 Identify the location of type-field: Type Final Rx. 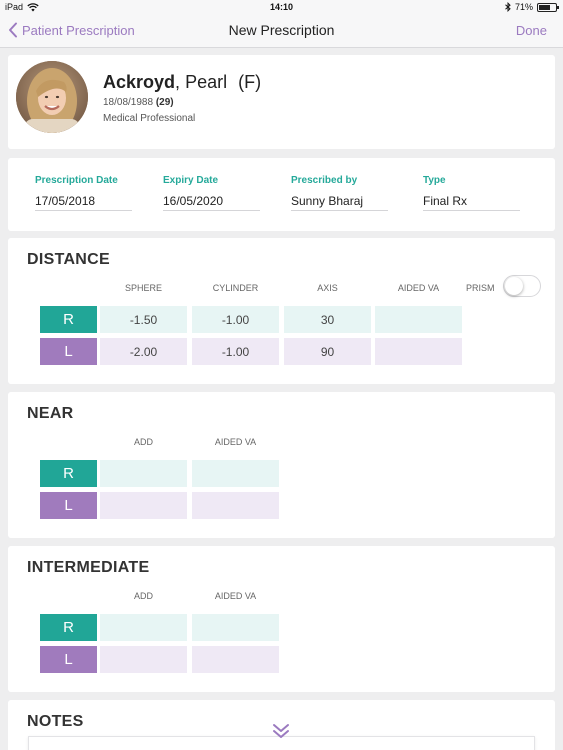
(471, 193).